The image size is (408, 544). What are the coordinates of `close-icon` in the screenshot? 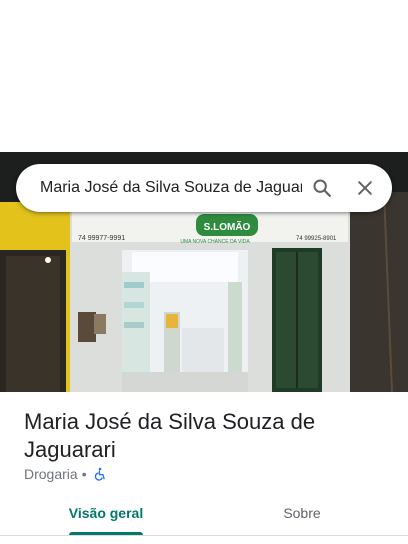 It's located at (365, 188).